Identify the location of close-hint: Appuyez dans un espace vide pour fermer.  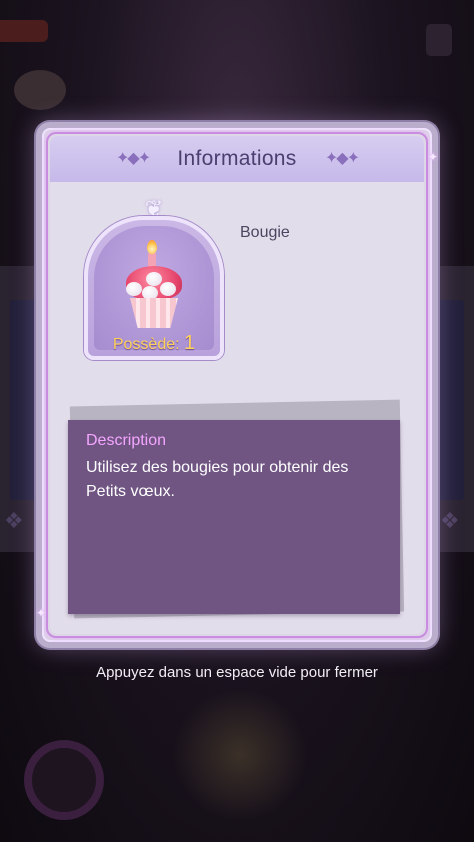
(237, 672).